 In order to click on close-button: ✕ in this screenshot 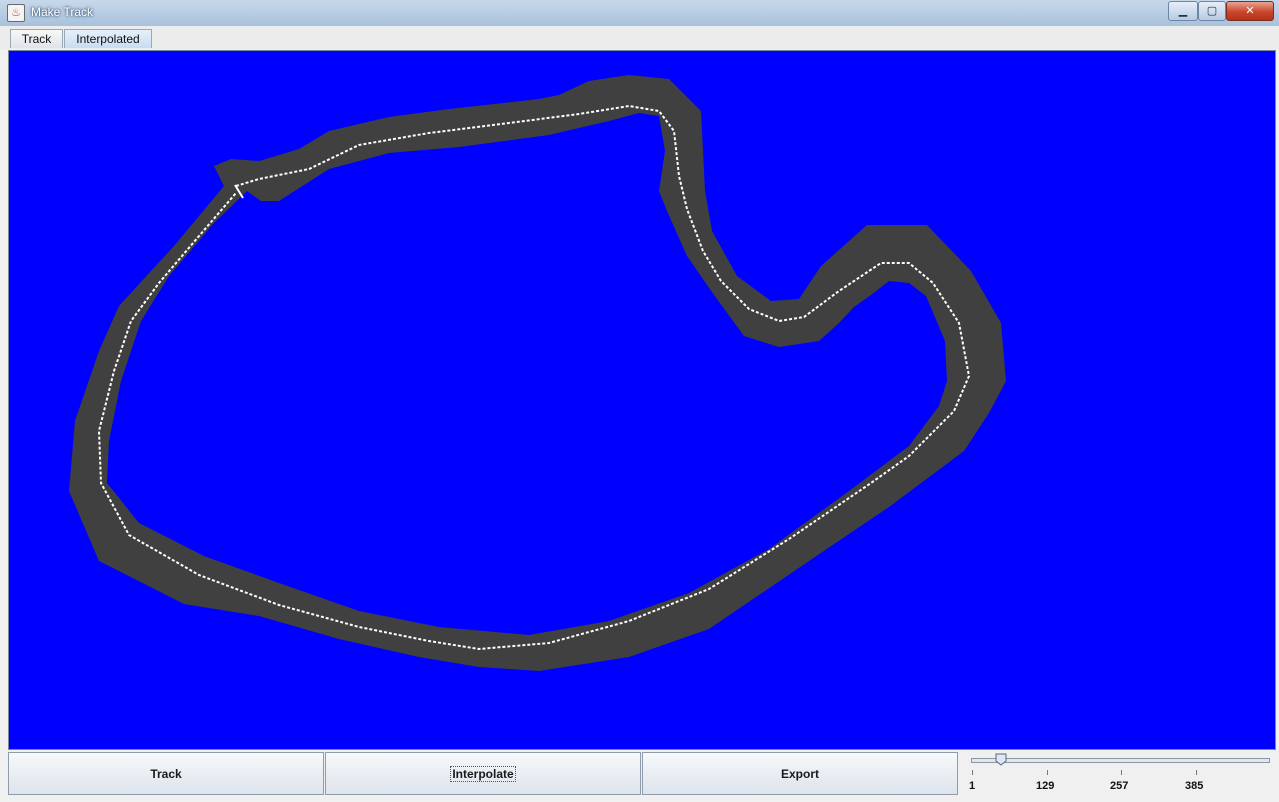, I will do `click(1250, 11)`.